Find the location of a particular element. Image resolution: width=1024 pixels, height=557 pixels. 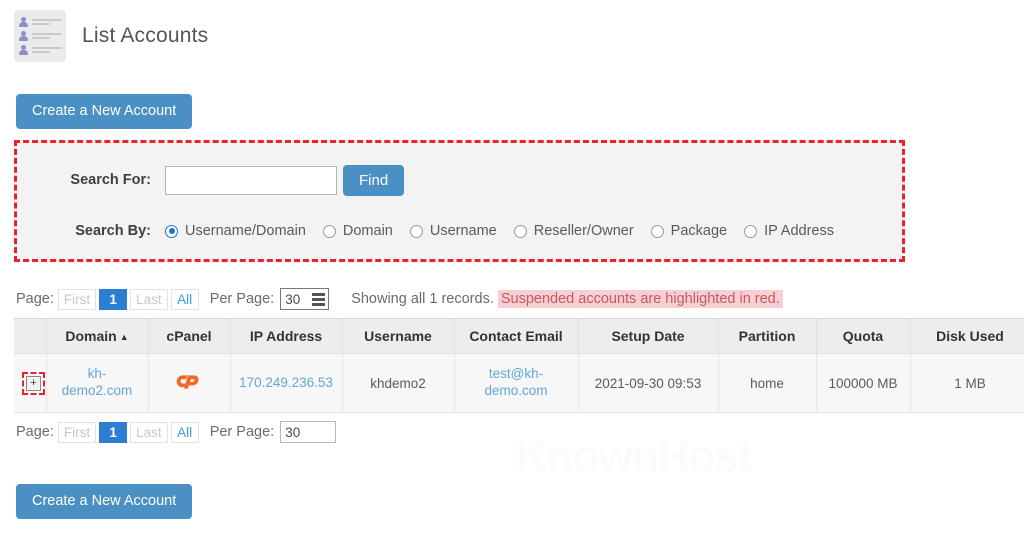

radio-package: Package is located at coordinates (689, 231).